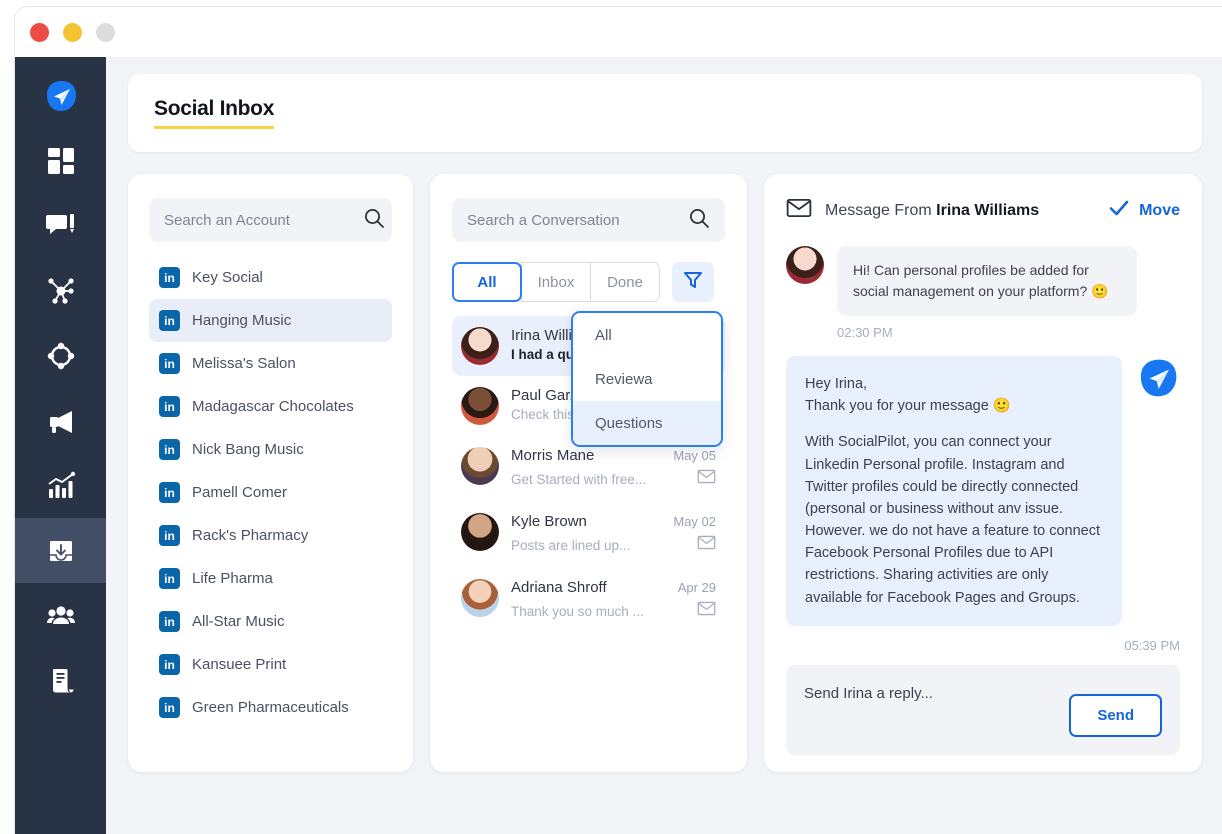  Describe the element at coordinates (694, 521) in the screenshot. I see `conversation-date: May 02` at that location.